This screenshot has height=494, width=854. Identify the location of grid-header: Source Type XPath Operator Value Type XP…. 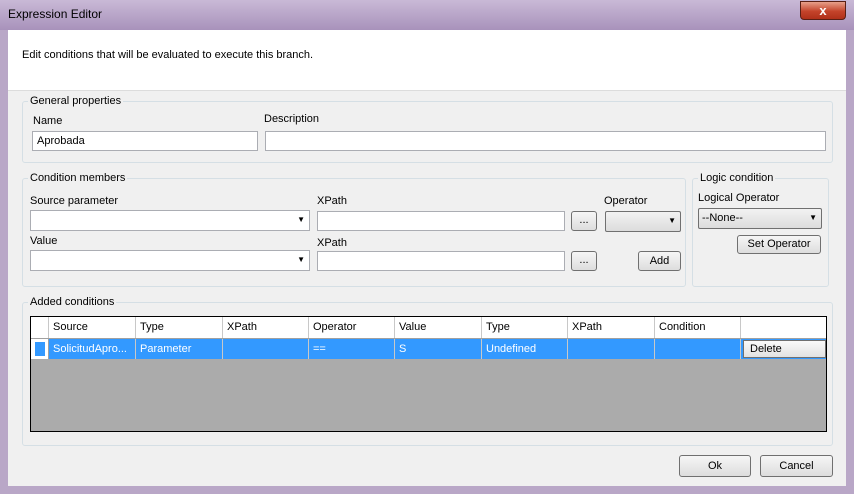
(428, 328).